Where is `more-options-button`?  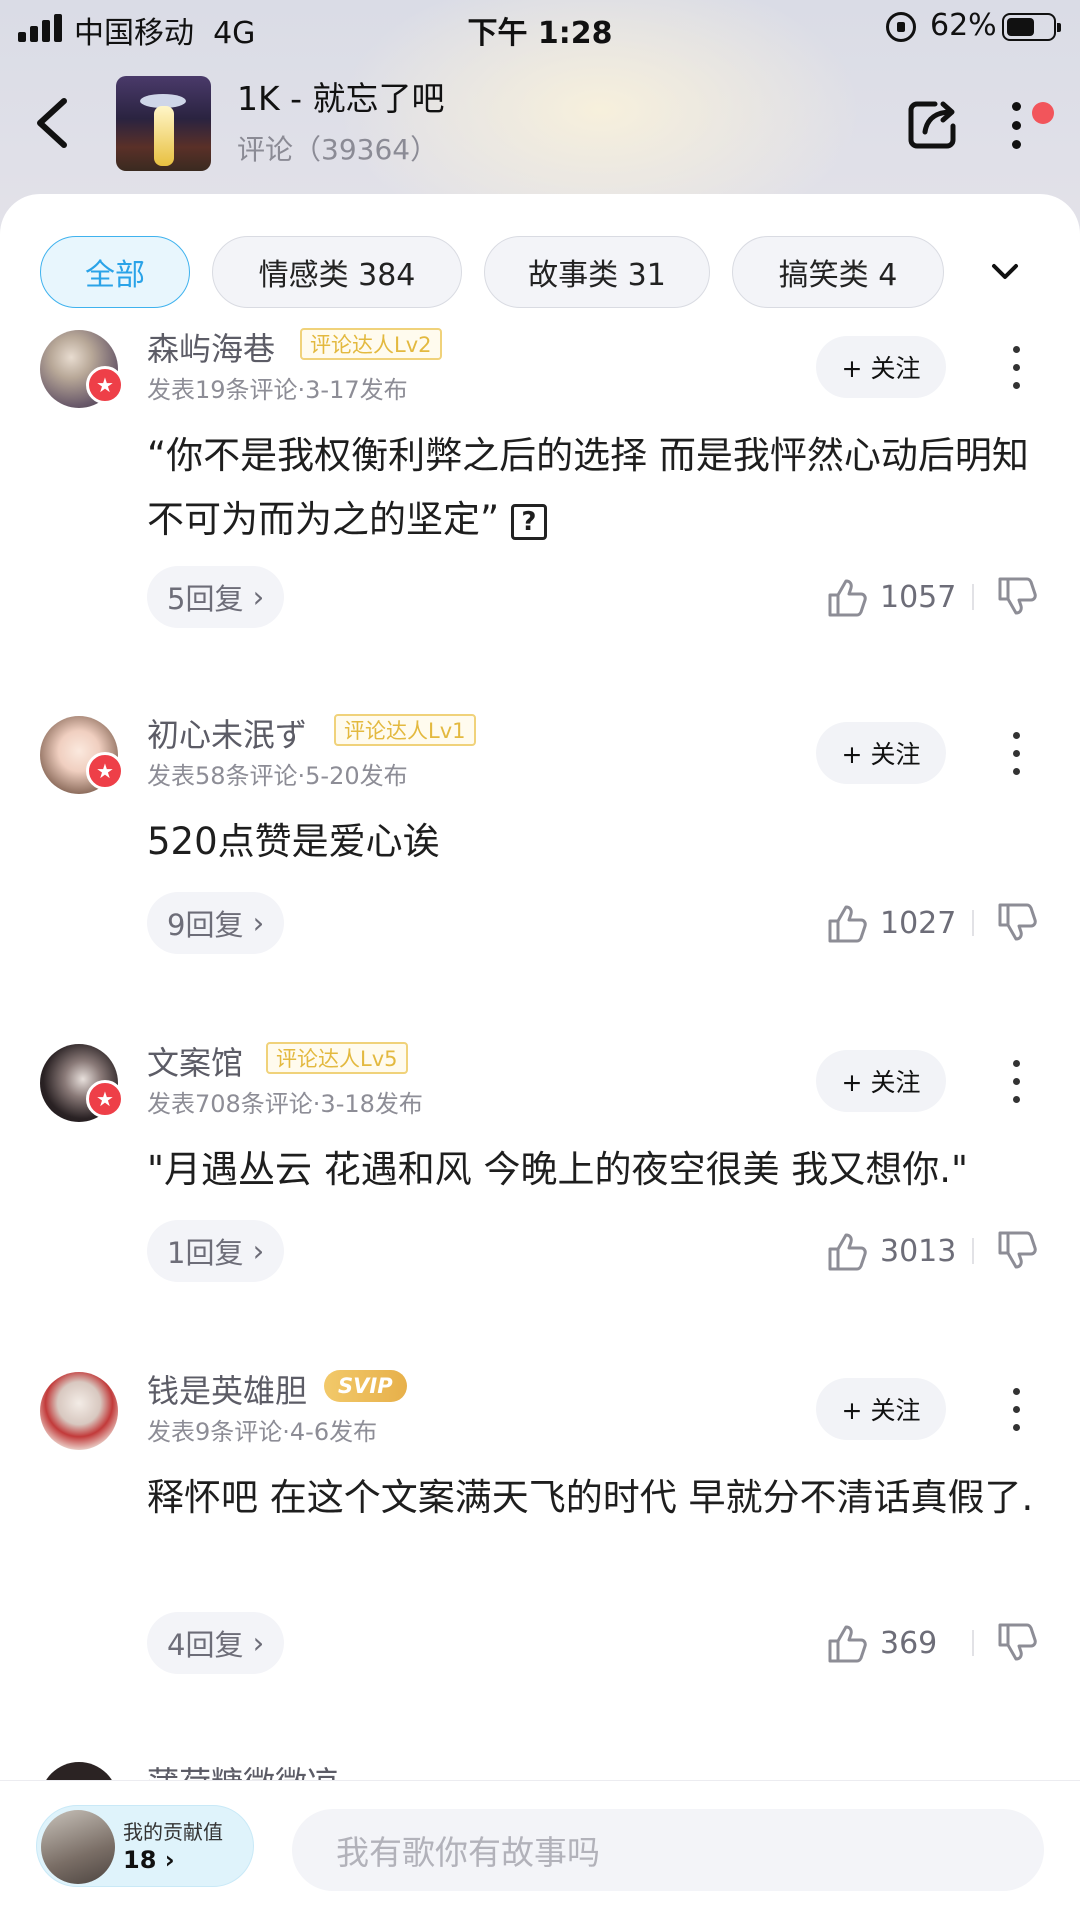
more-options-button is located at coordinates (1017, 126).